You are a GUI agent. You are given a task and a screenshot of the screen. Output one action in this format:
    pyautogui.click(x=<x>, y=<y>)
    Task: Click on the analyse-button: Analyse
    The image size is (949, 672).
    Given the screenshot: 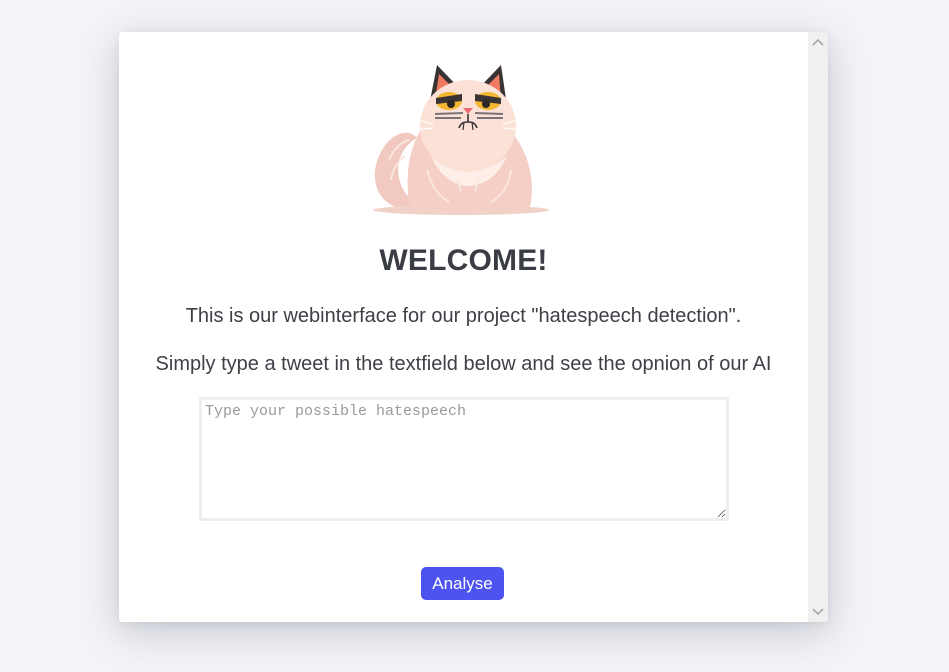 What is the action you would take?
    pyautogui.click(x=462, y=583)
    